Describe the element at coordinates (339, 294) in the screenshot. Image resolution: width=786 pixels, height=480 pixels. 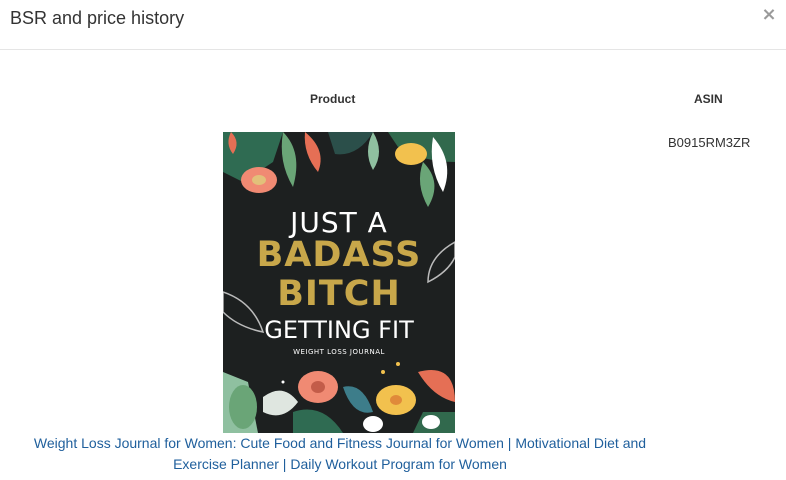
I see `cover-title-line-3: BITCH` at that location.